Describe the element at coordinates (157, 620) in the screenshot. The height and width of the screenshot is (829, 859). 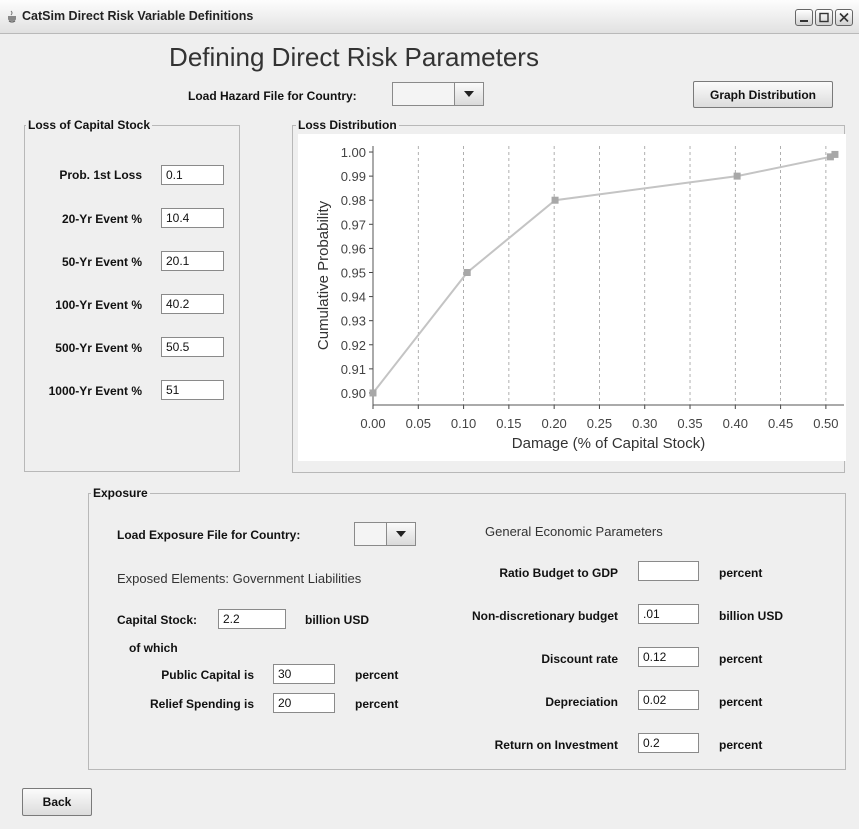
I see `capital-stock-label: Capital Stock:` at that location.